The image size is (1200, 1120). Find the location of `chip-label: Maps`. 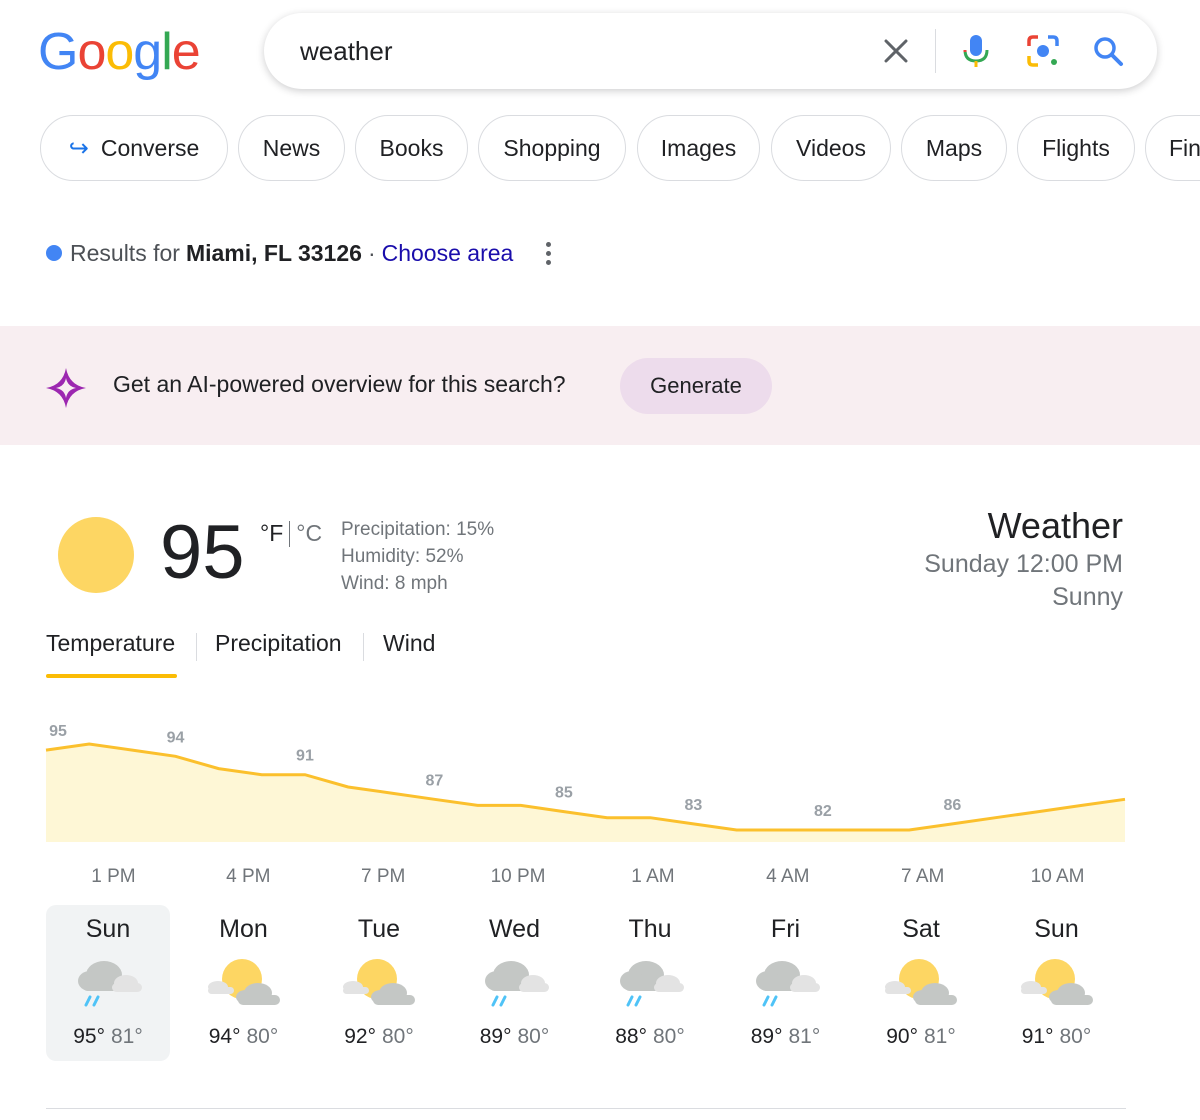

chip-label: Maps is located at coordinates (954, 147).